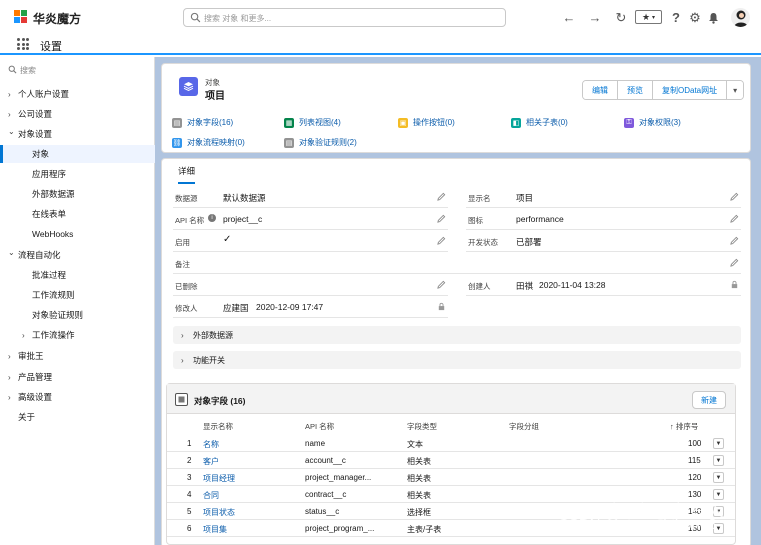 This screenshot has width=761, height=545. Describe the element at coordinates (211, 495) in the screenshot. I see `field-name-link: 合同` at that location.